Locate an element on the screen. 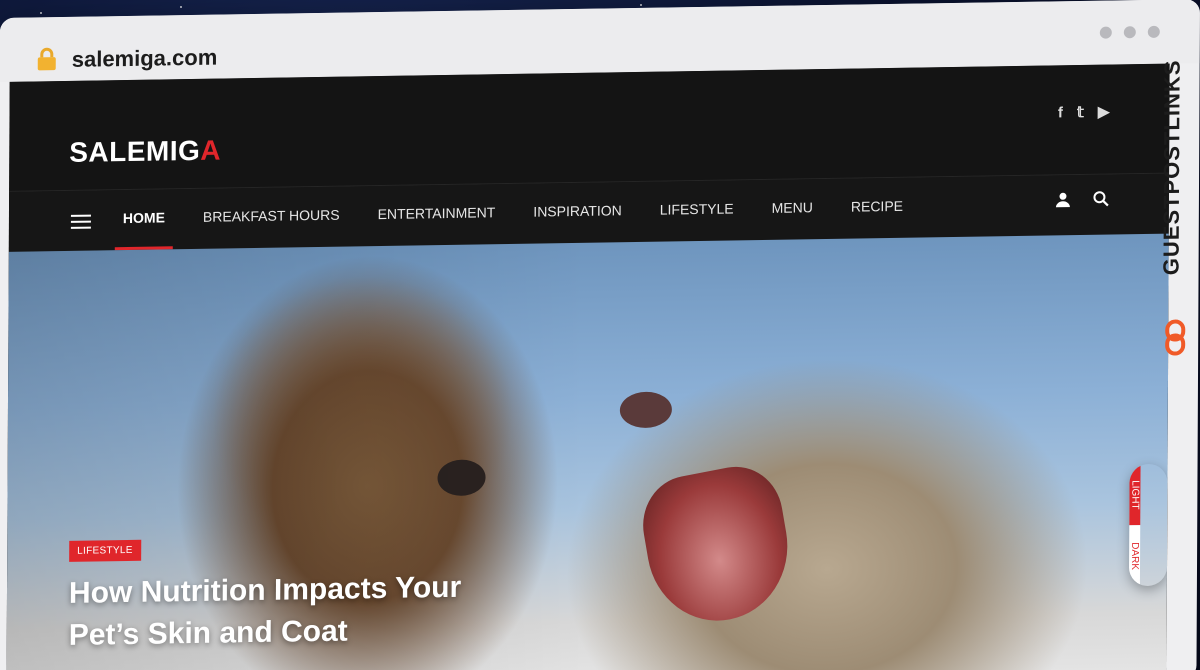  hamburger-menu-icon is located at coordinates (80, 221).